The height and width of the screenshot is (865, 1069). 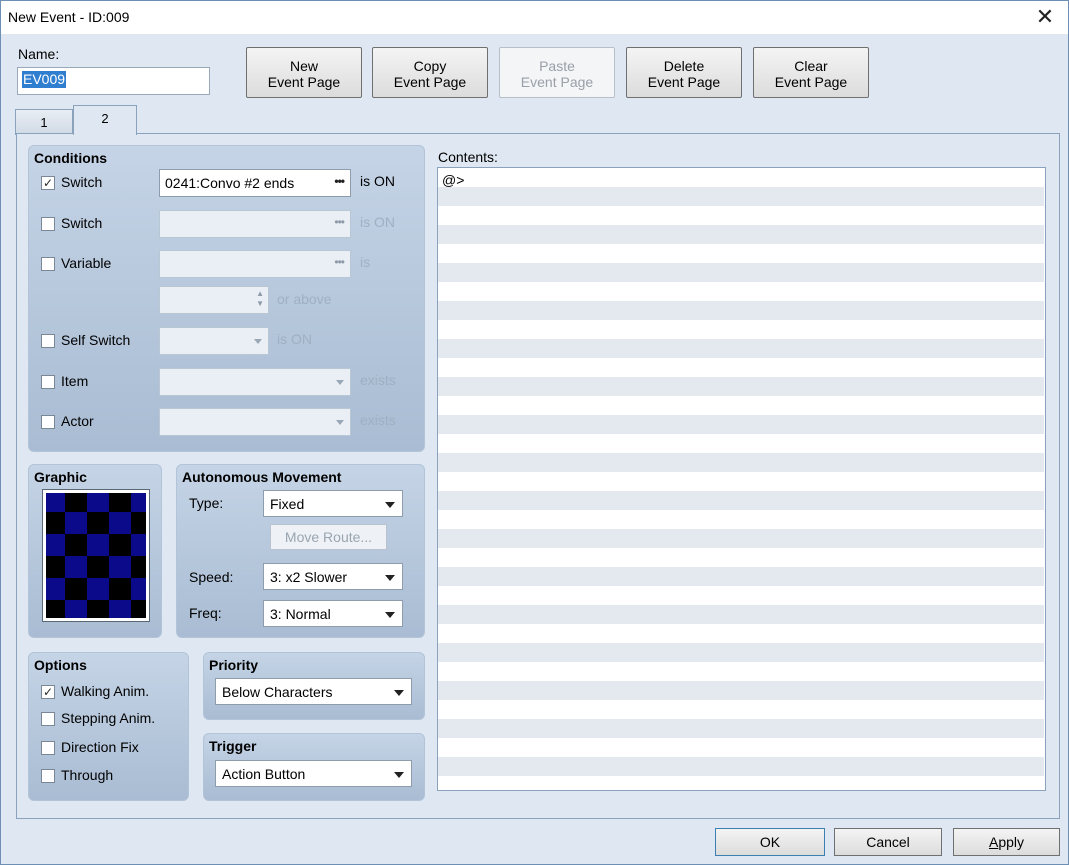 I want to click on cancel-button: Cancel, so click(x=888, y=842).